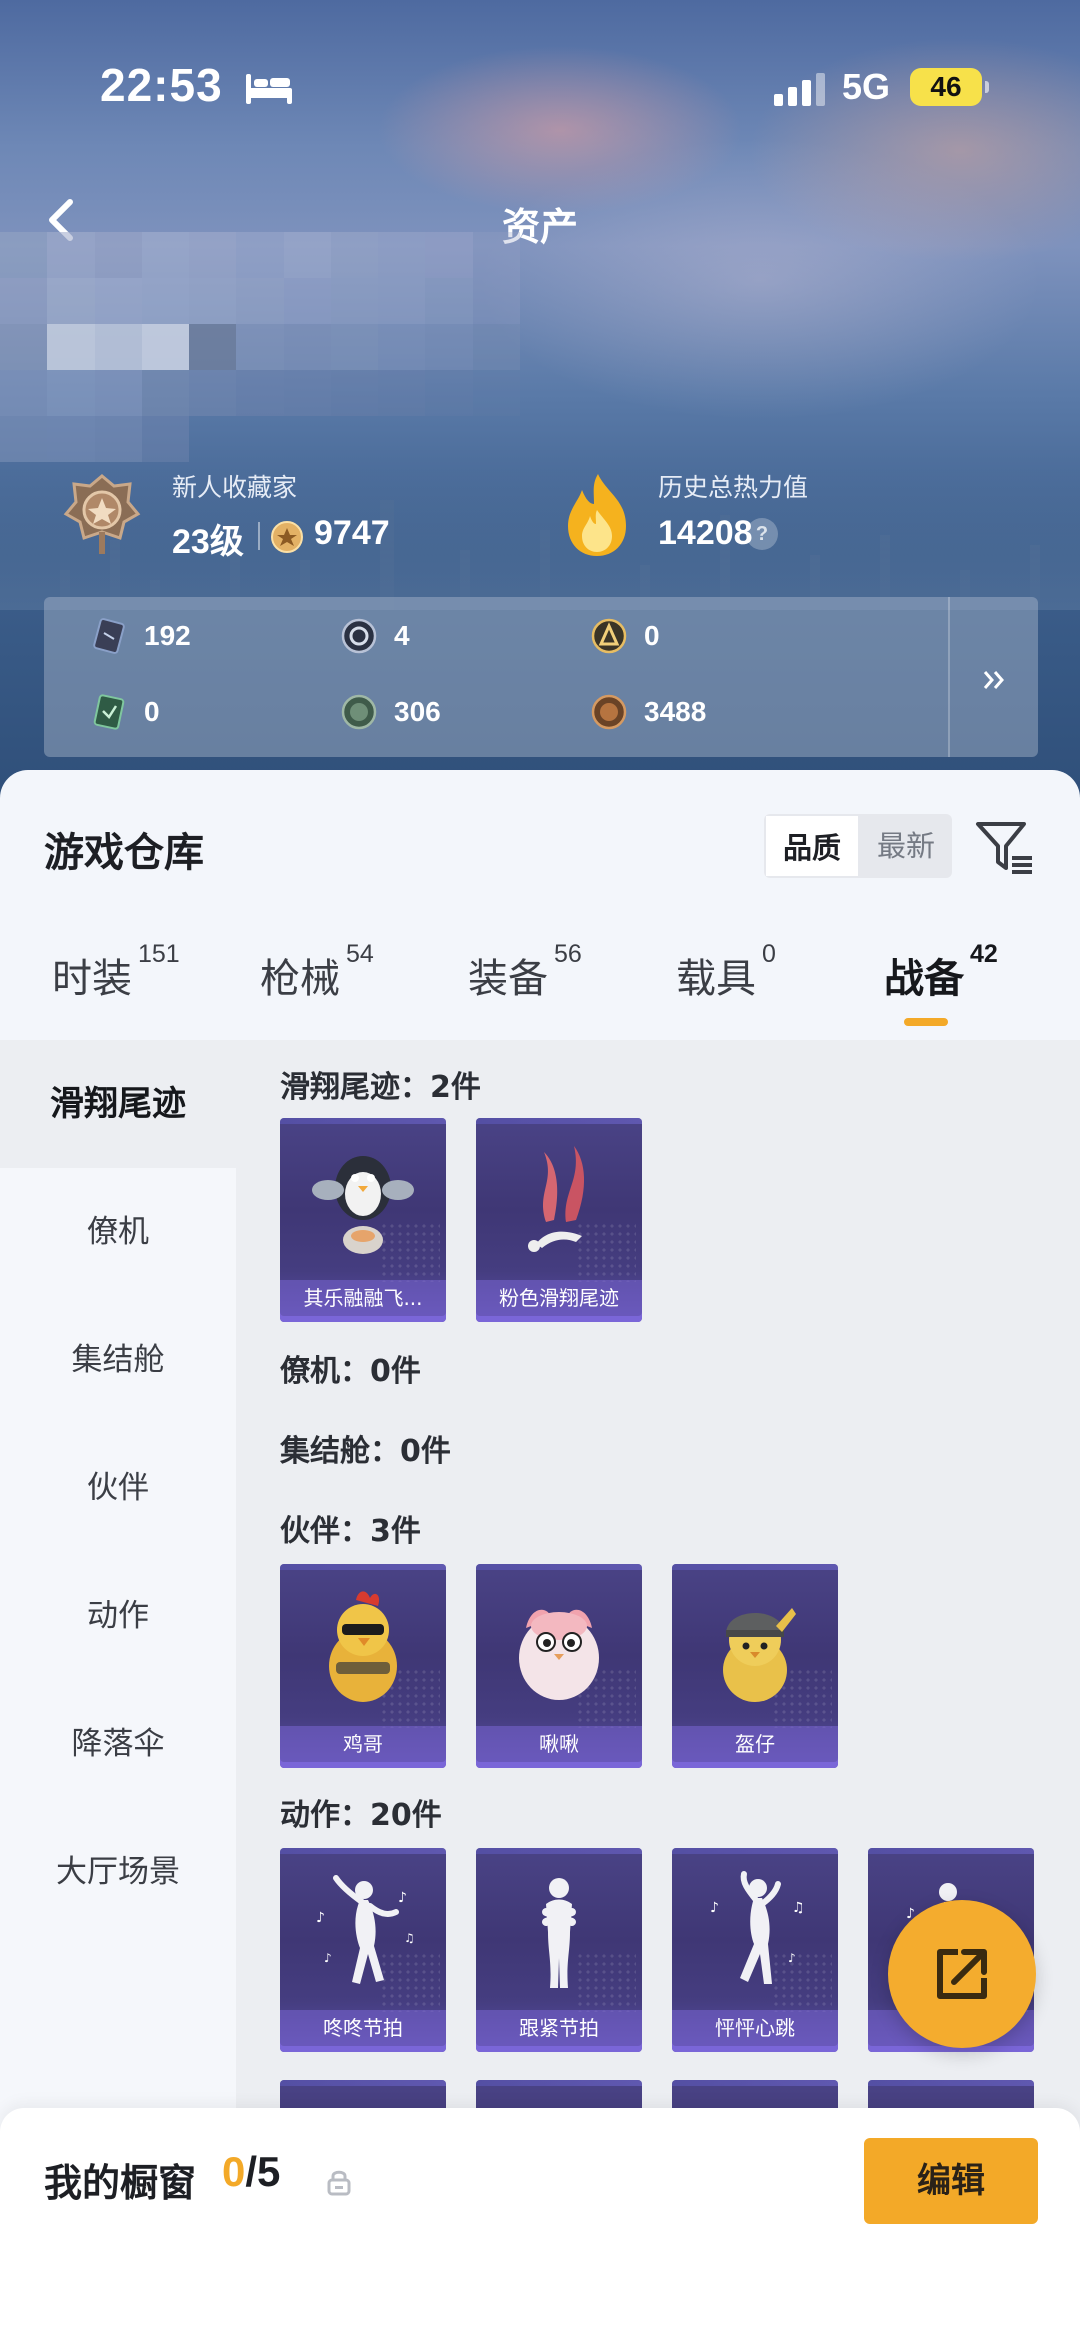 The width and height of the screenshot is (1080, 2348). I want to click on section-title: 游戏仓库, so click(124, 853).